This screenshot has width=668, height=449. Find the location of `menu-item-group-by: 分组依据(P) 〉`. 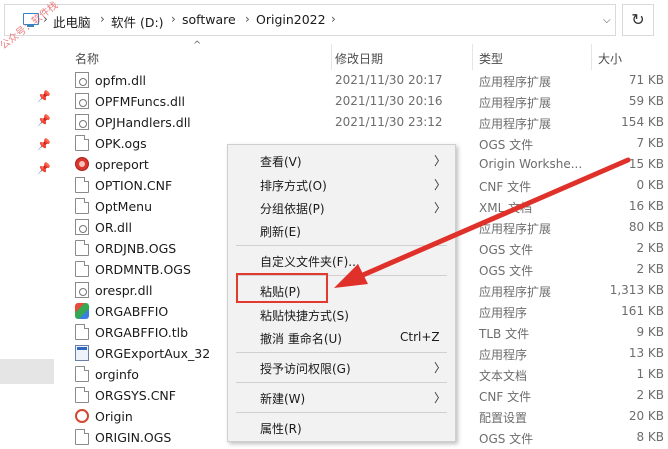

menu-item-group-by: 分组依据(P) 〉 is located at coordinates (341, 207).